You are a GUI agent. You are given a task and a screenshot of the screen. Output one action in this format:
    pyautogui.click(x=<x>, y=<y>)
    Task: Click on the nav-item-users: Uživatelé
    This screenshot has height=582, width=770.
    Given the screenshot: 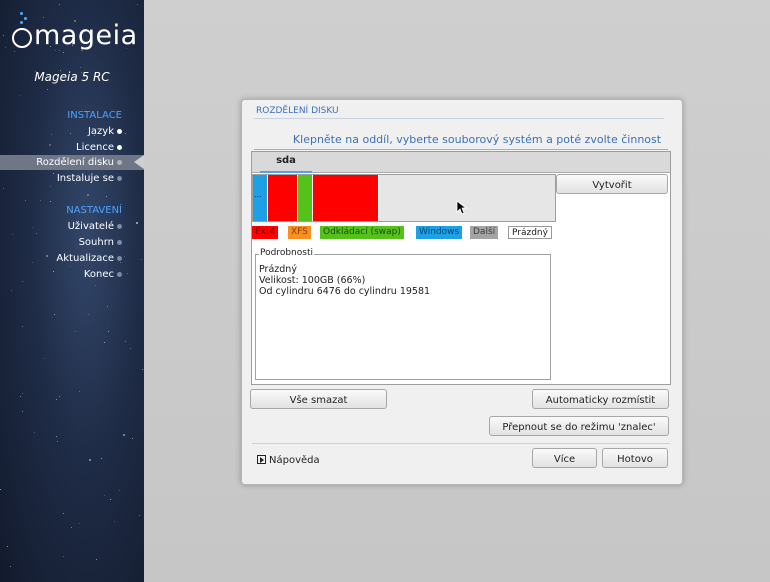 What is the action you would take?
    pyautogui.click(x=72, y=226)
    